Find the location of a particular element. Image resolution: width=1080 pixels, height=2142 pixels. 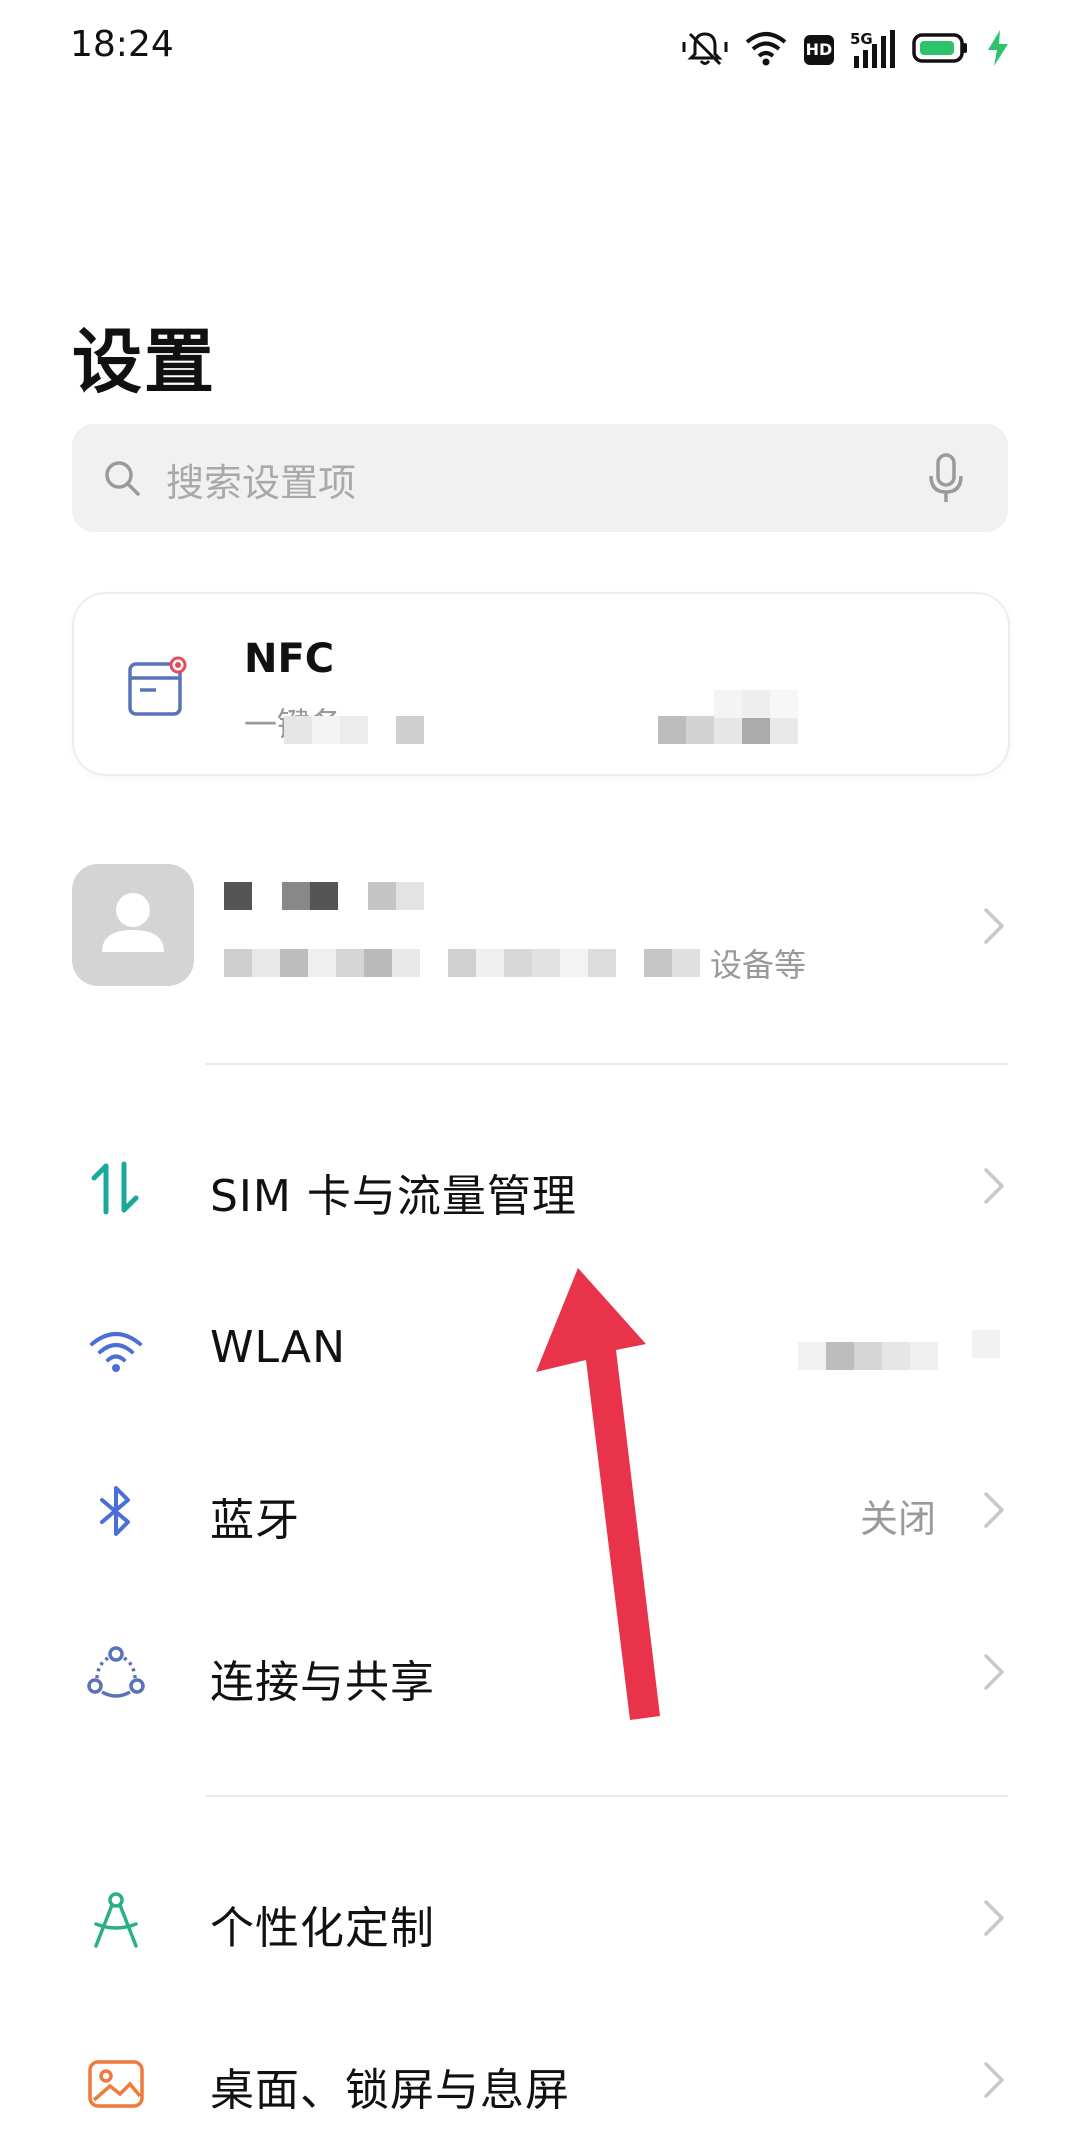

avatar is located at coordinates (133, 925).